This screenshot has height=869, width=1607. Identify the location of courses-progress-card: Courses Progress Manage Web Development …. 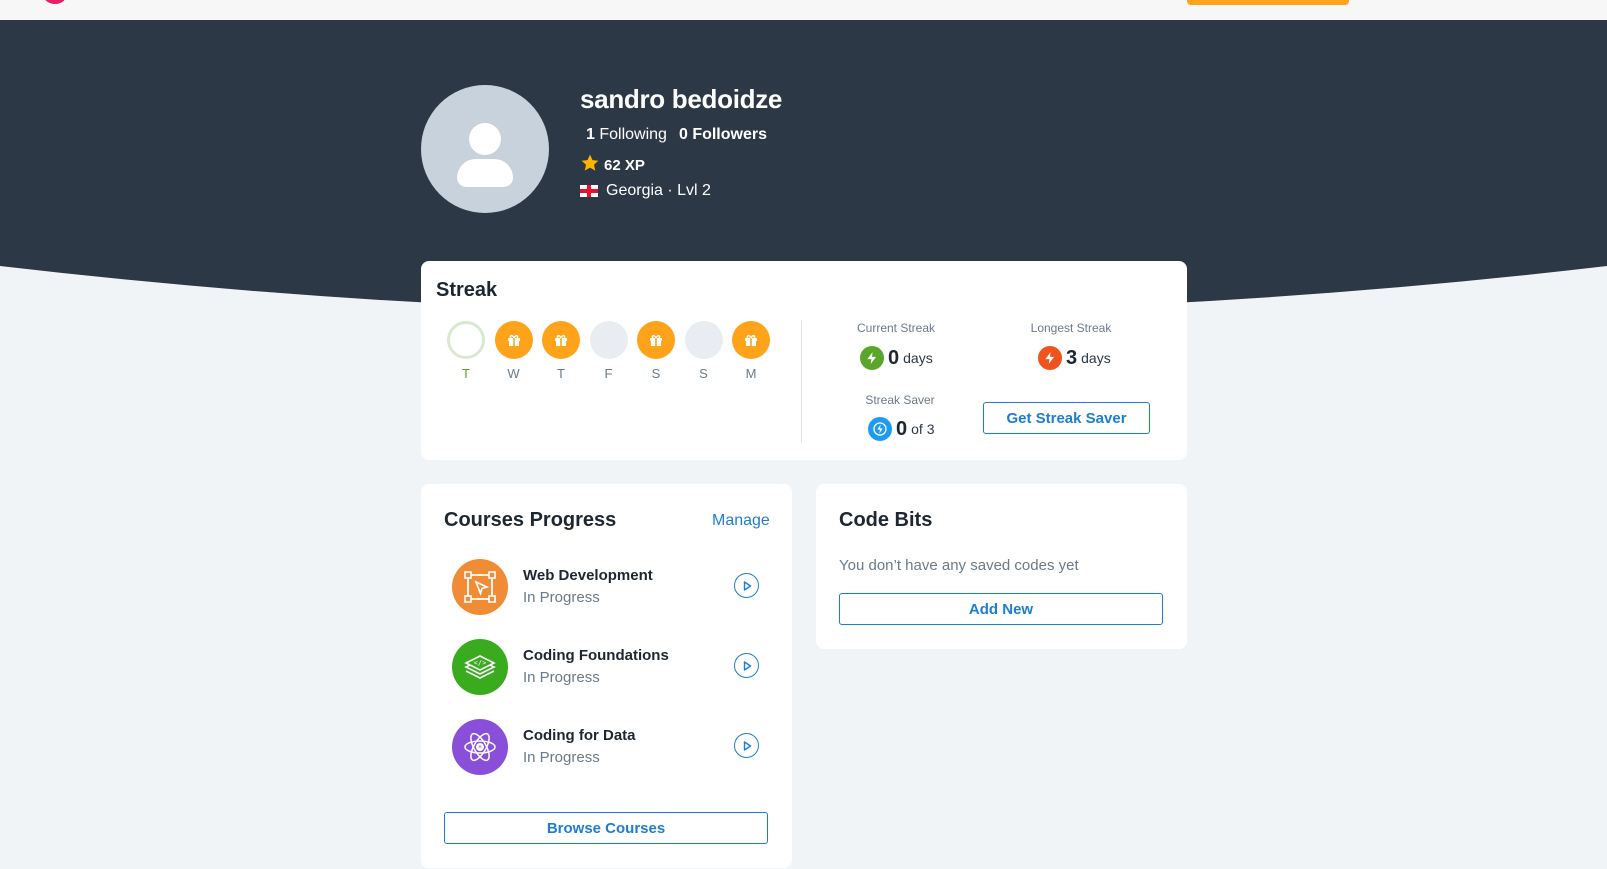
(606, 676).